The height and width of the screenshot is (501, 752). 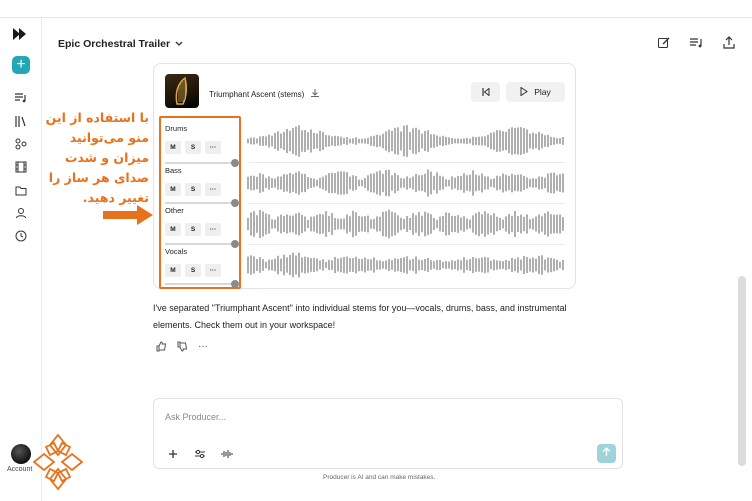 What do you see at coordinates (21, 454) in the screenshot?
I see `avatar` at bounding box center [21, 454].